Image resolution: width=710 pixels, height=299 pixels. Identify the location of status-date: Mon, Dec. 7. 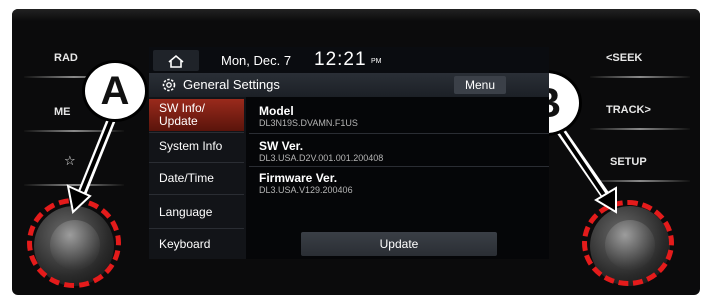
(256, 60).